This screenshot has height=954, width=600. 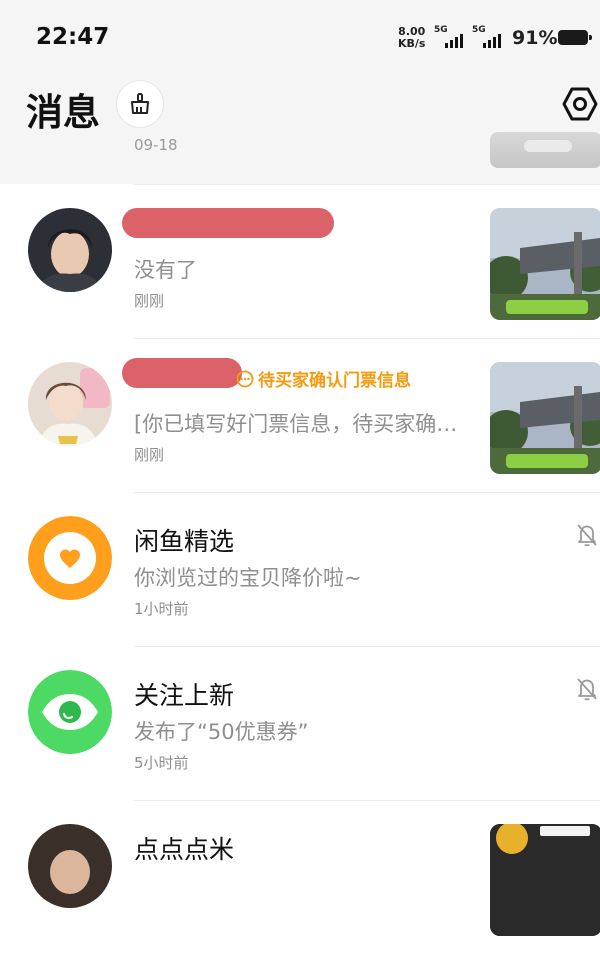 I want to click on conversation-name: 点点点米, so click(x=184, y=849).